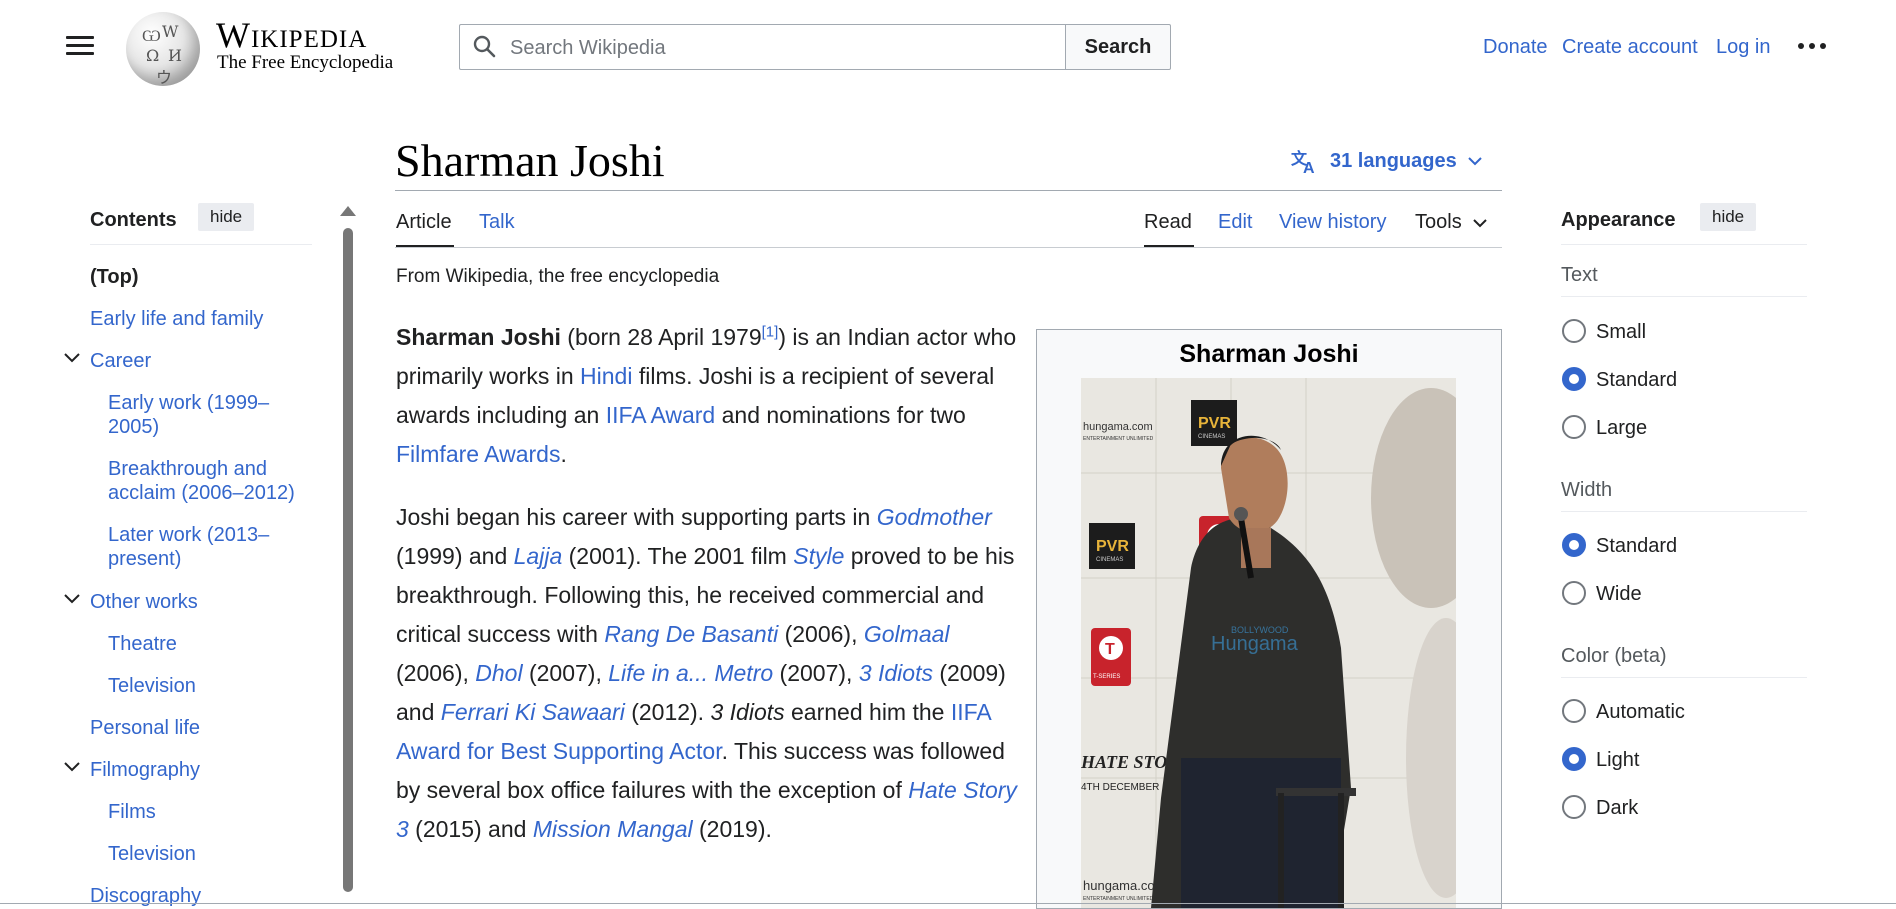  What do you see at coordinates (691, 634) in the screenshot?
I see `film-title: Rang De Basanti` at bounding box center [691, 634].